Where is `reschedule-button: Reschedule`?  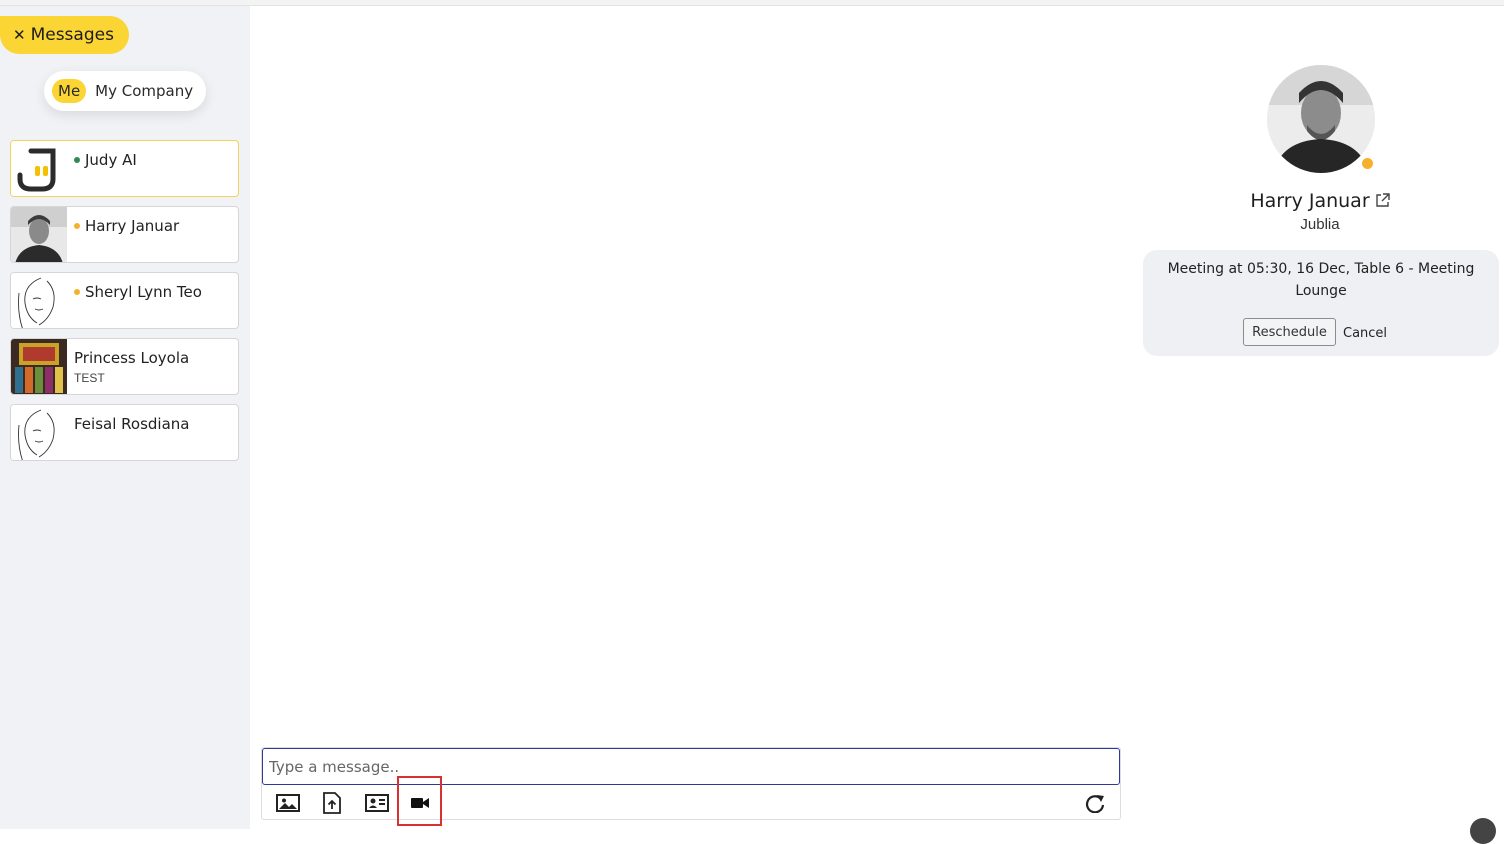 reschedule-button: Reschedule is located at coordinates (1289, 332).